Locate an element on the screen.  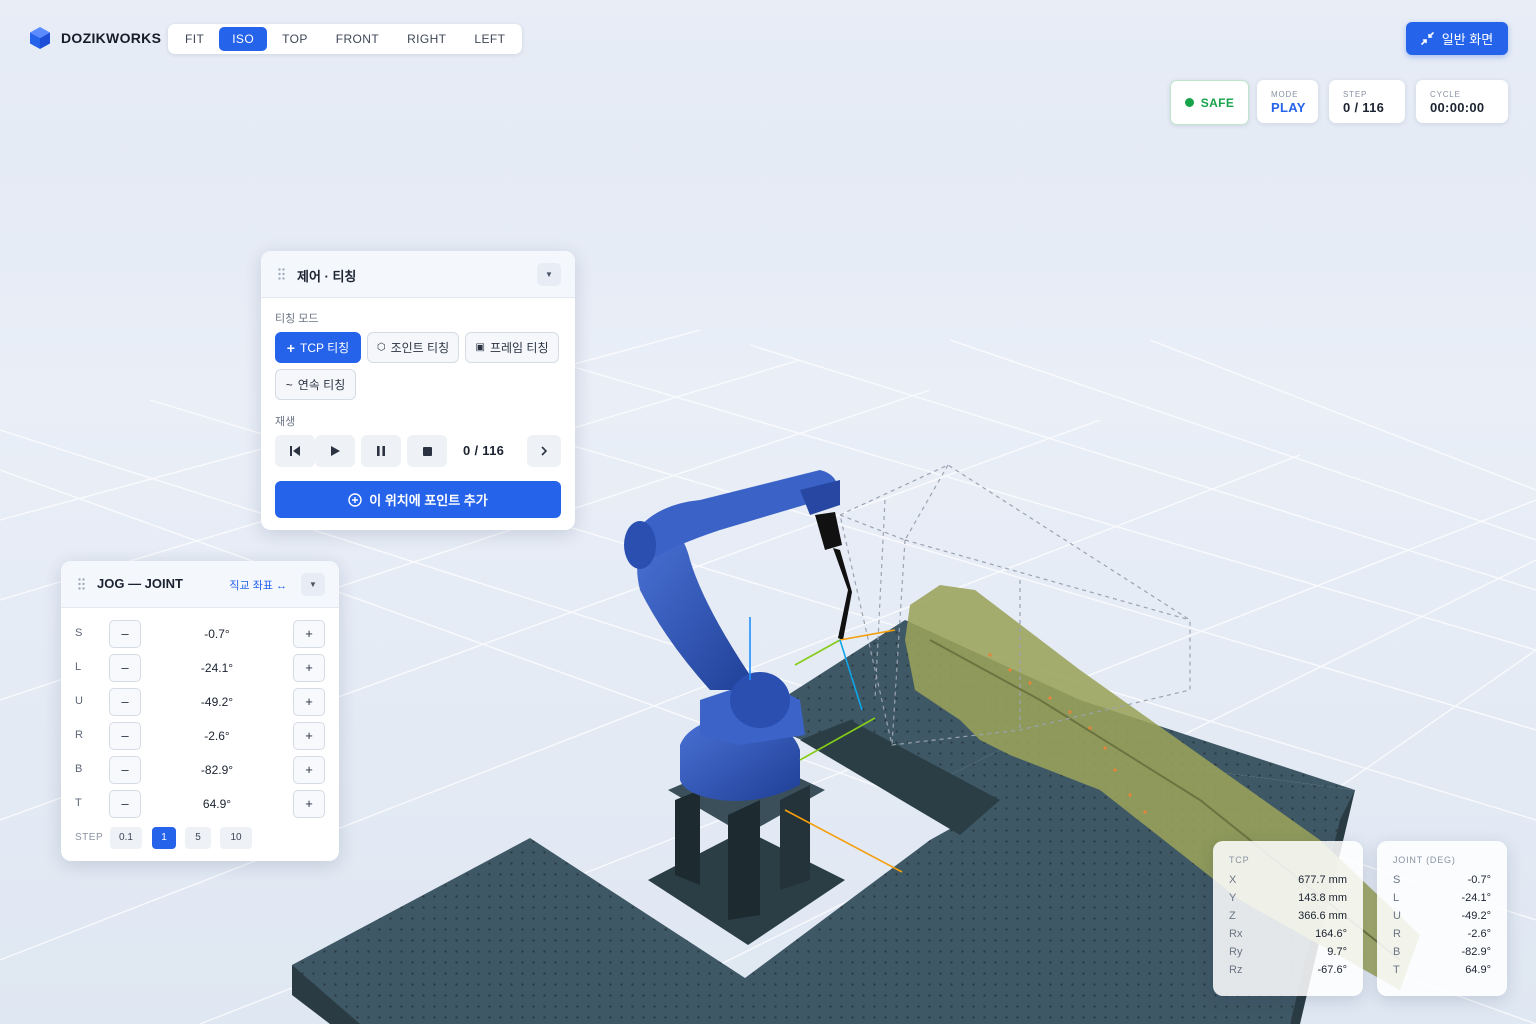
normal-view-button: 일반 화면 is located at coordinates (1457, 38).